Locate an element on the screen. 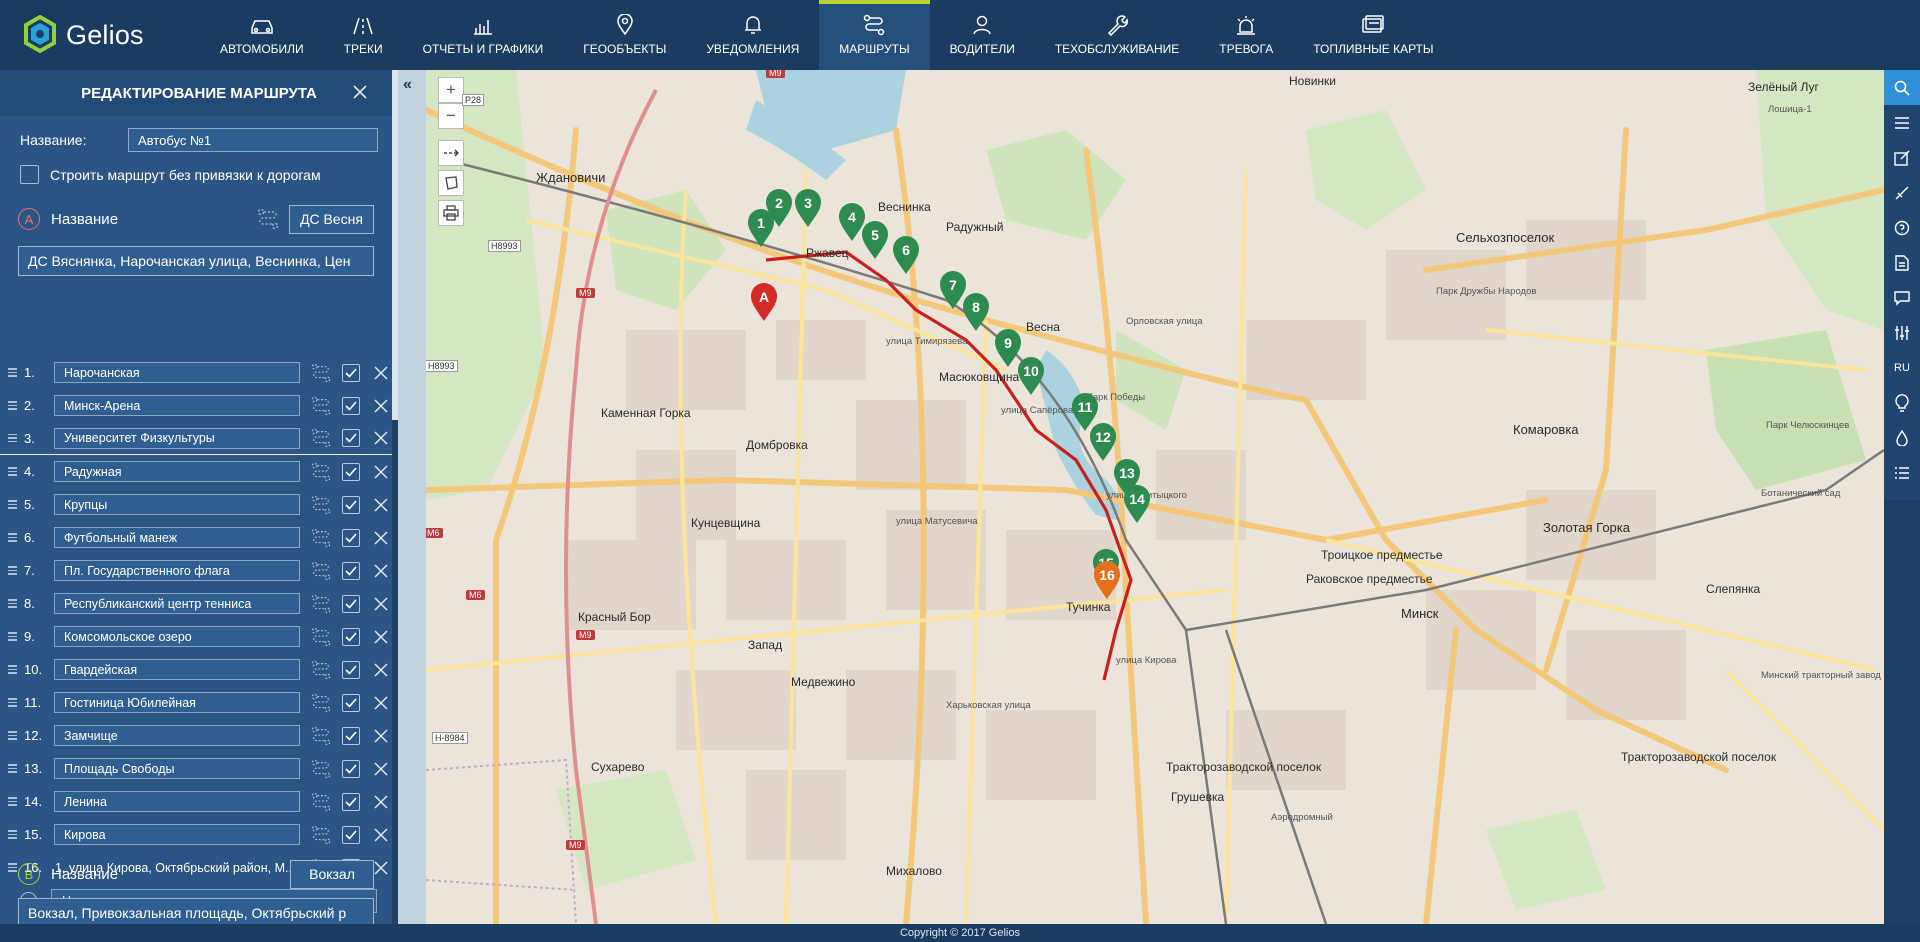  stop-marker: 16 is located at coordinates (1107, 580).